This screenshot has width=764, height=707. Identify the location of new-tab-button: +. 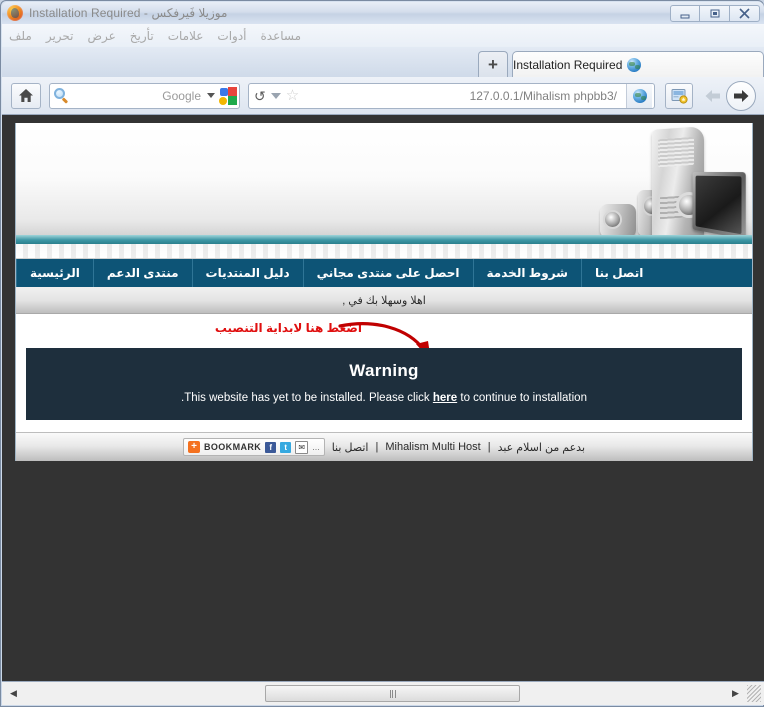
(493, 64).